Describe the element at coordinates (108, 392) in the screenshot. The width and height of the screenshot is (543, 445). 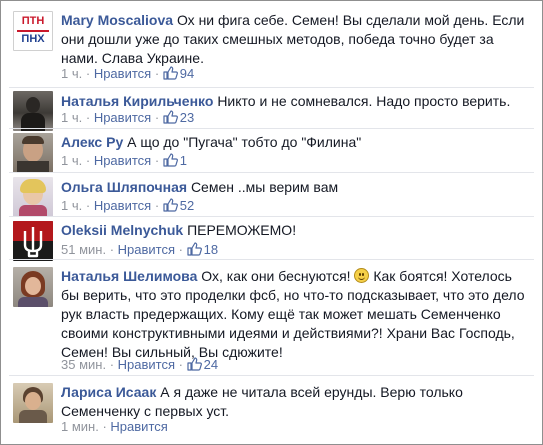
I see `comment-author: Лариса Исаак` at that location.